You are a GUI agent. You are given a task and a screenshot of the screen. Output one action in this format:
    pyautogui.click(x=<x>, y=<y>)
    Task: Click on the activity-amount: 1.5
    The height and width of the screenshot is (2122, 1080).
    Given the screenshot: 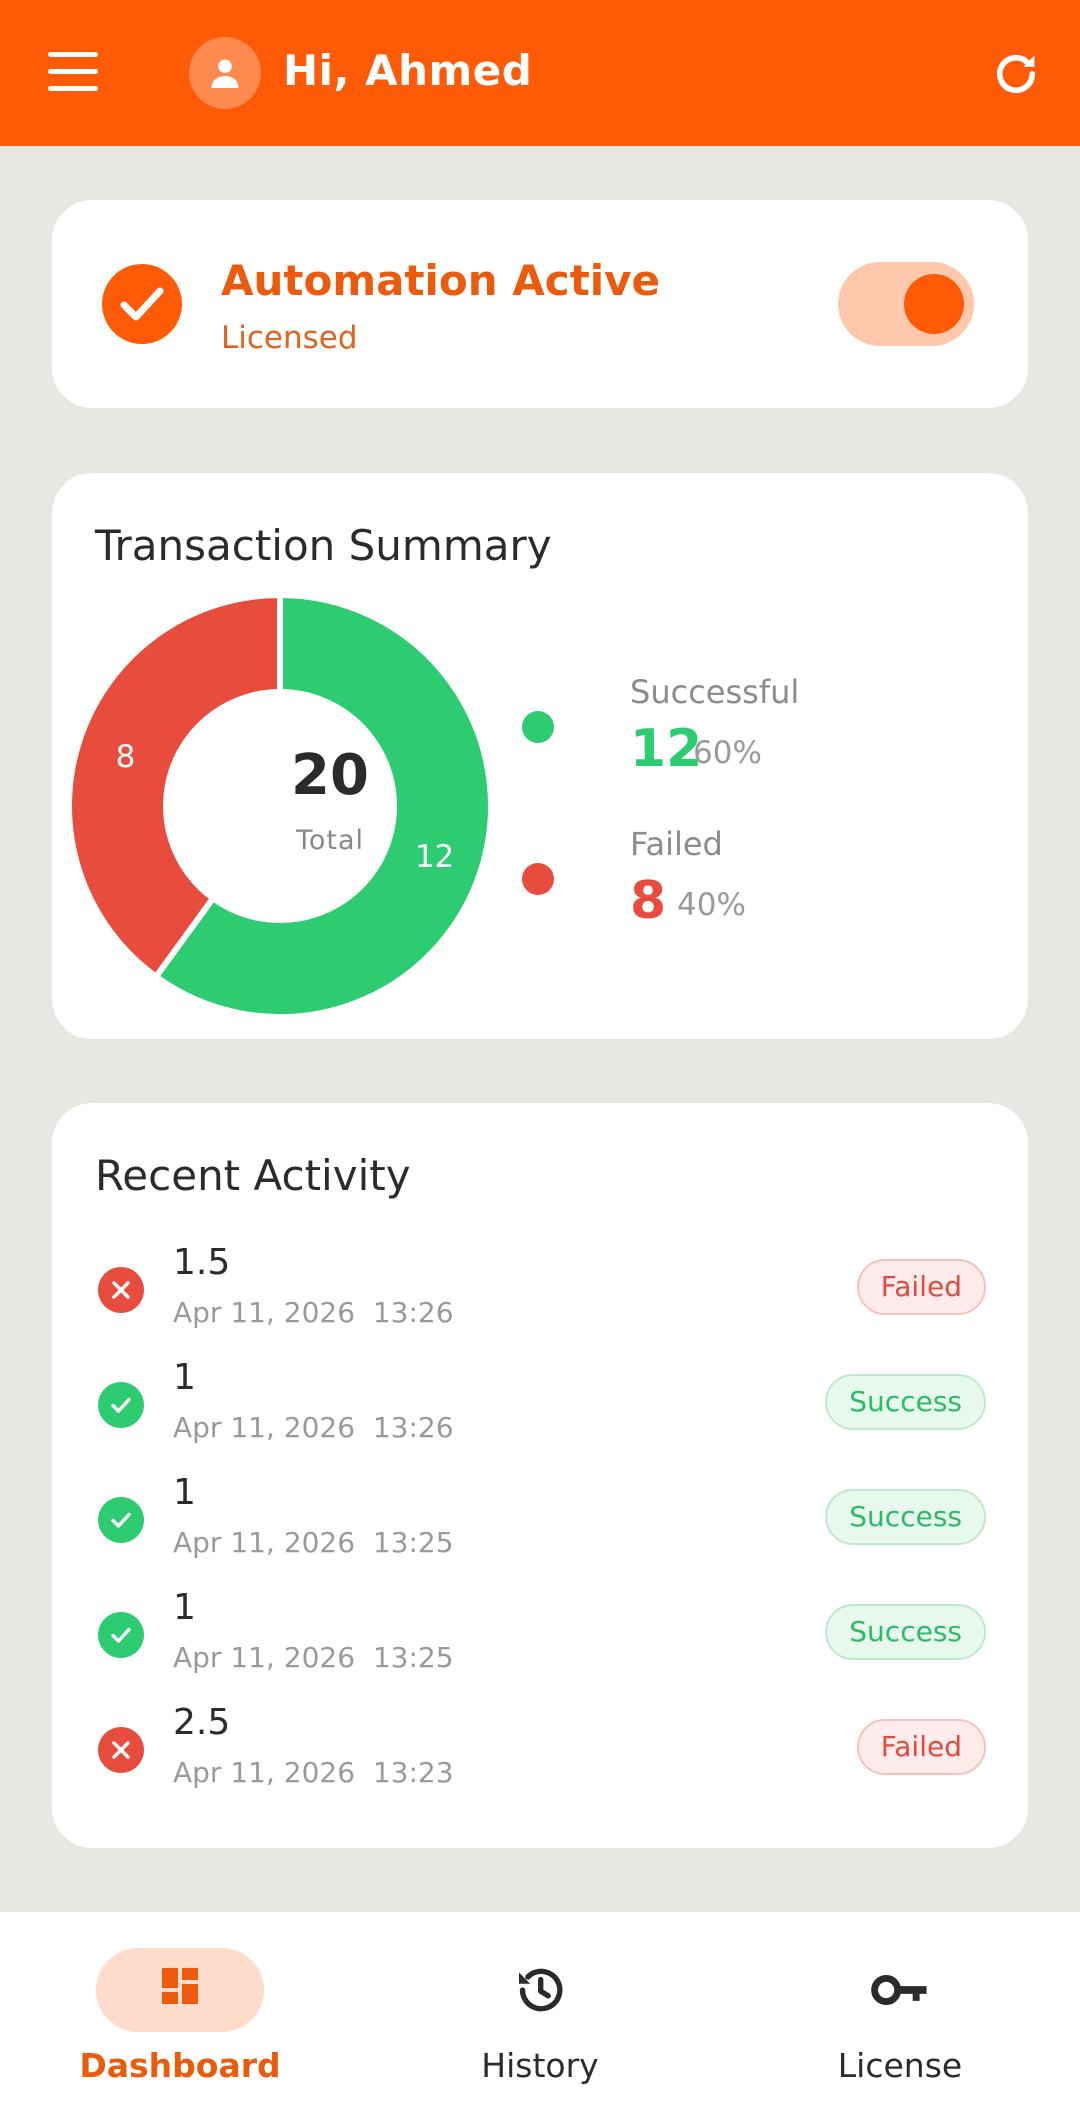 What is the action you would take?
    pyautogui.click(x=202, y=1262)
    